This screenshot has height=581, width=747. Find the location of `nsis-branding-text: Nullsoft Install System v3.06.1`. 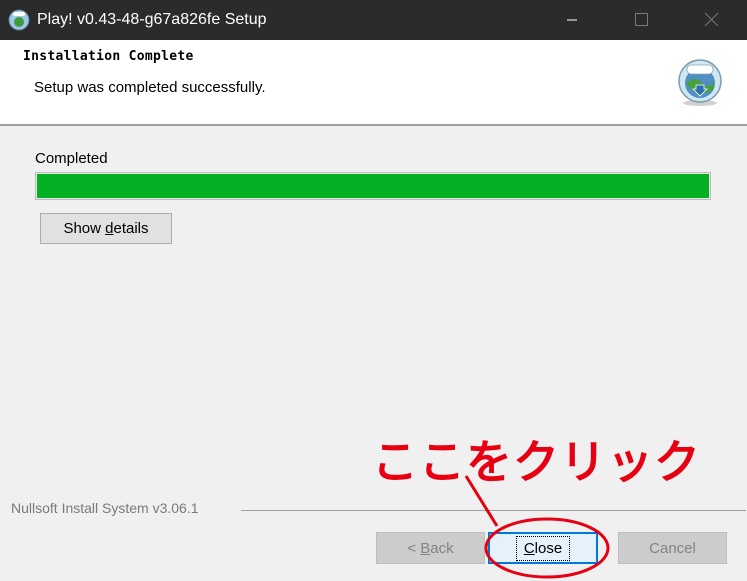

nsis-branding-text: Nullsoft Install System v3.06.1 is located at coordinates (105, 508).